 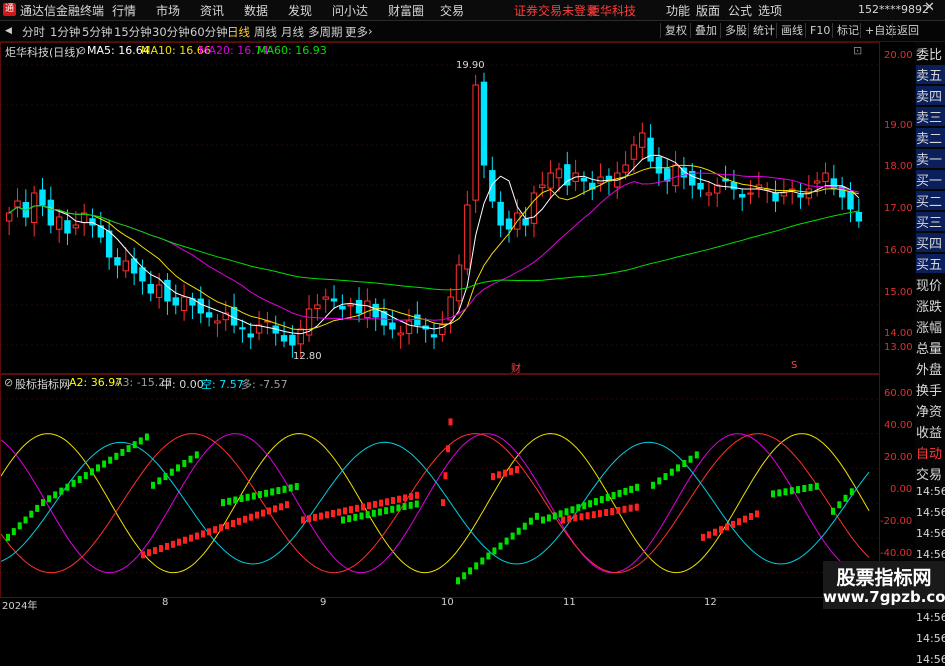 I want to click on dividend-event-marker: S, so click(x=794, y=365).